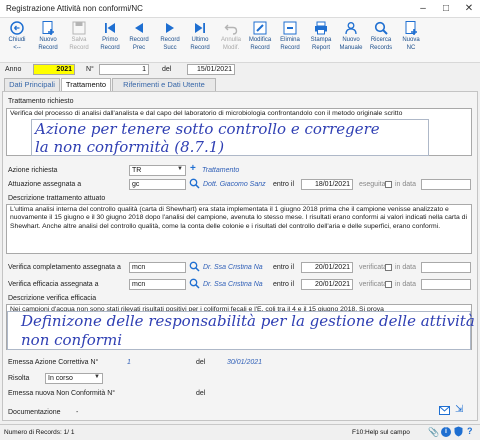 The height and width of the screenshot is (440, 480). I want to click on toolbar-button-6: Ultimo Record, so click(200, 41).